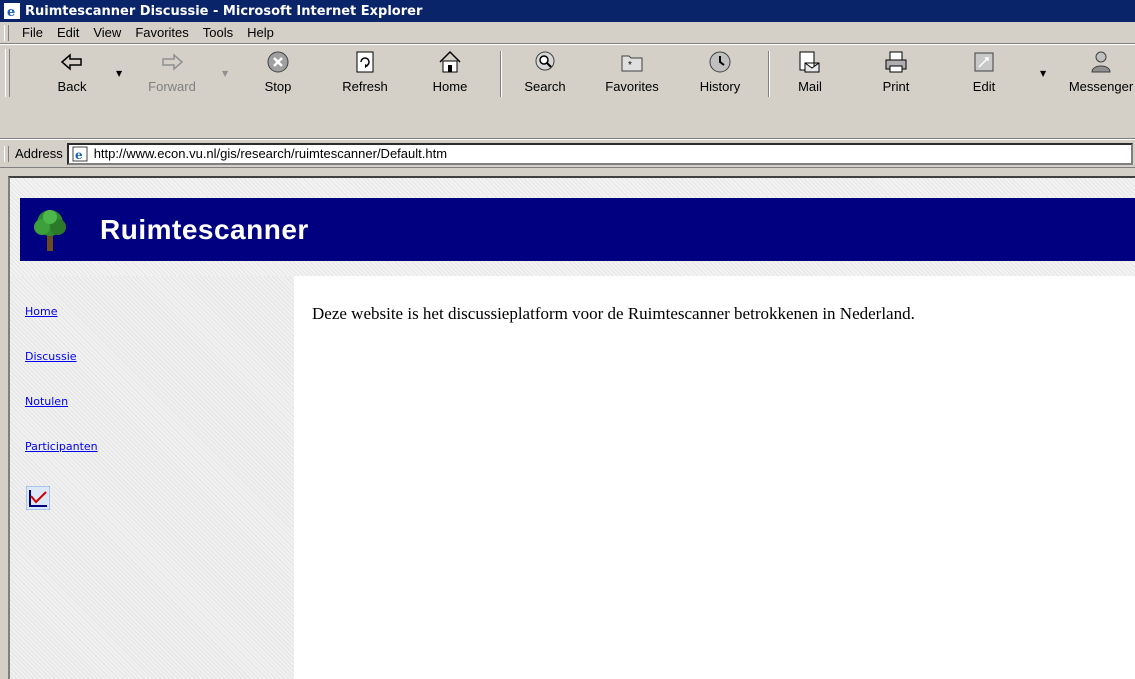  Describe the element at coordinates (1043, 73) in the screenshot. I see `edit-dropdown-icon: ▼` at that location.